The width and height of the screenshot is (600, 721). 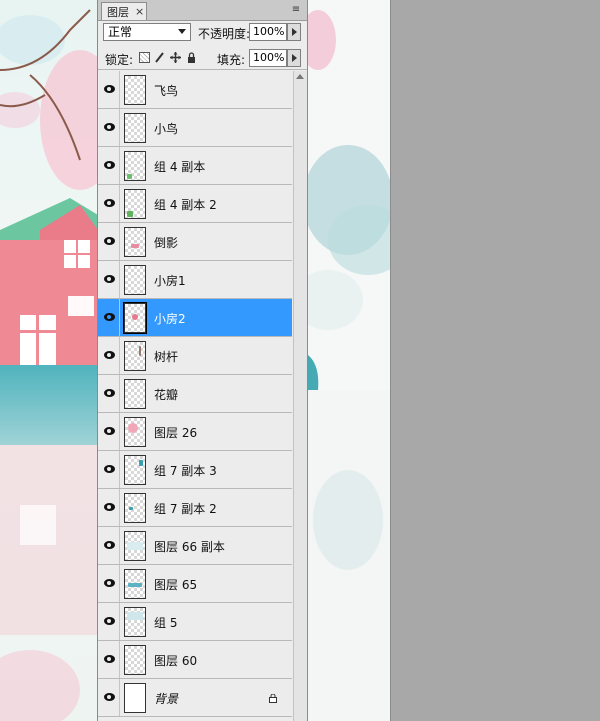 I want to click on layer-row-selected: 小房2, so click(x=195, y=318).